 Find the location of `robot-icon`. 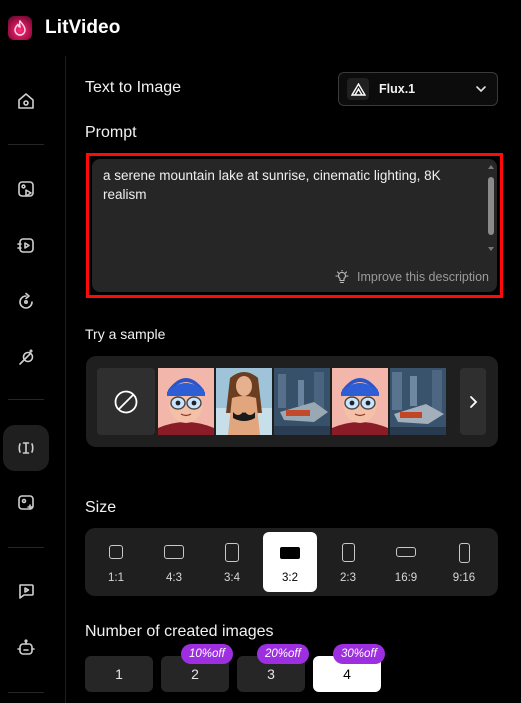

robot-icon is located at coordinates (26, 647).